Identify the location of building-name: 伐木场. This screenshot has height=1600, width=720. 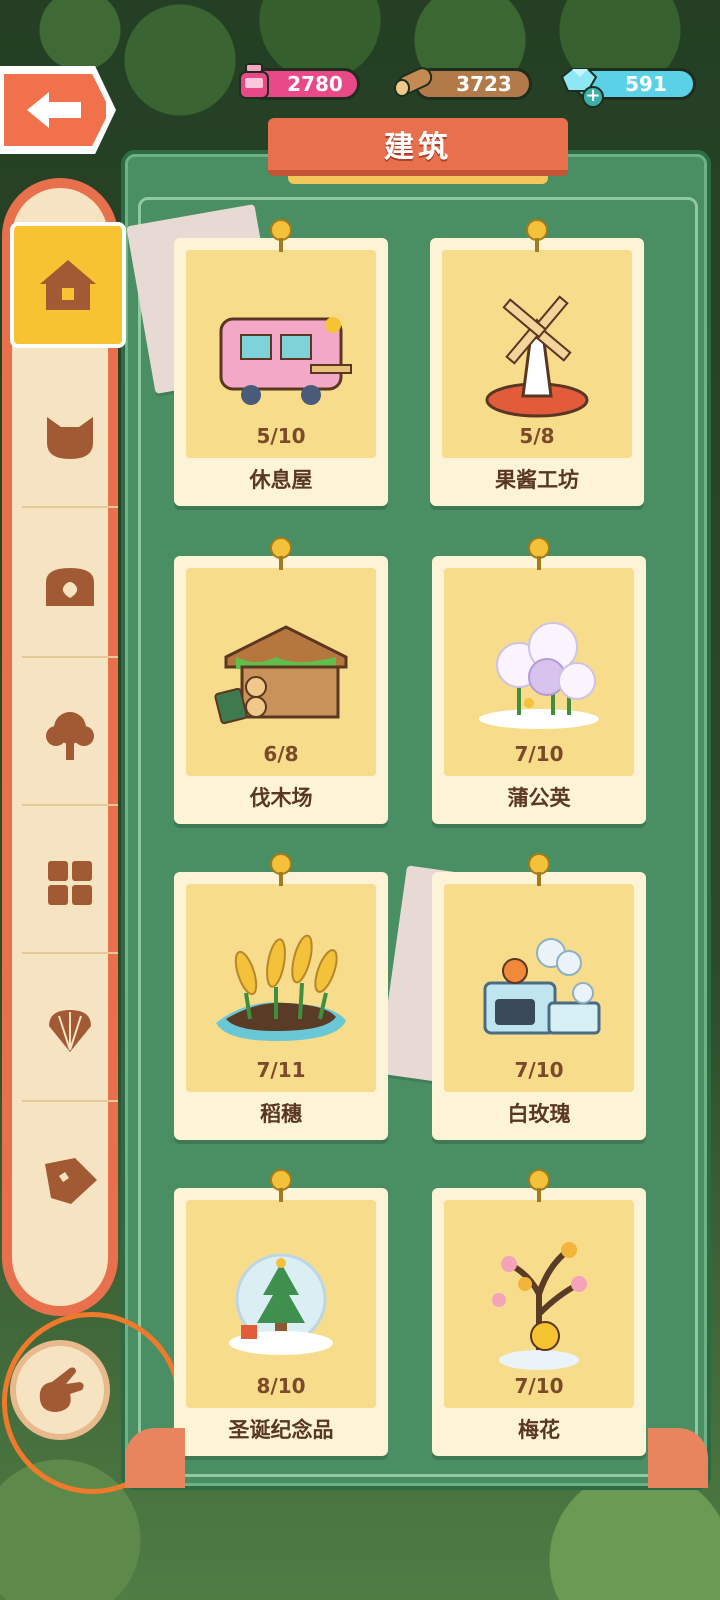
(281, 798).